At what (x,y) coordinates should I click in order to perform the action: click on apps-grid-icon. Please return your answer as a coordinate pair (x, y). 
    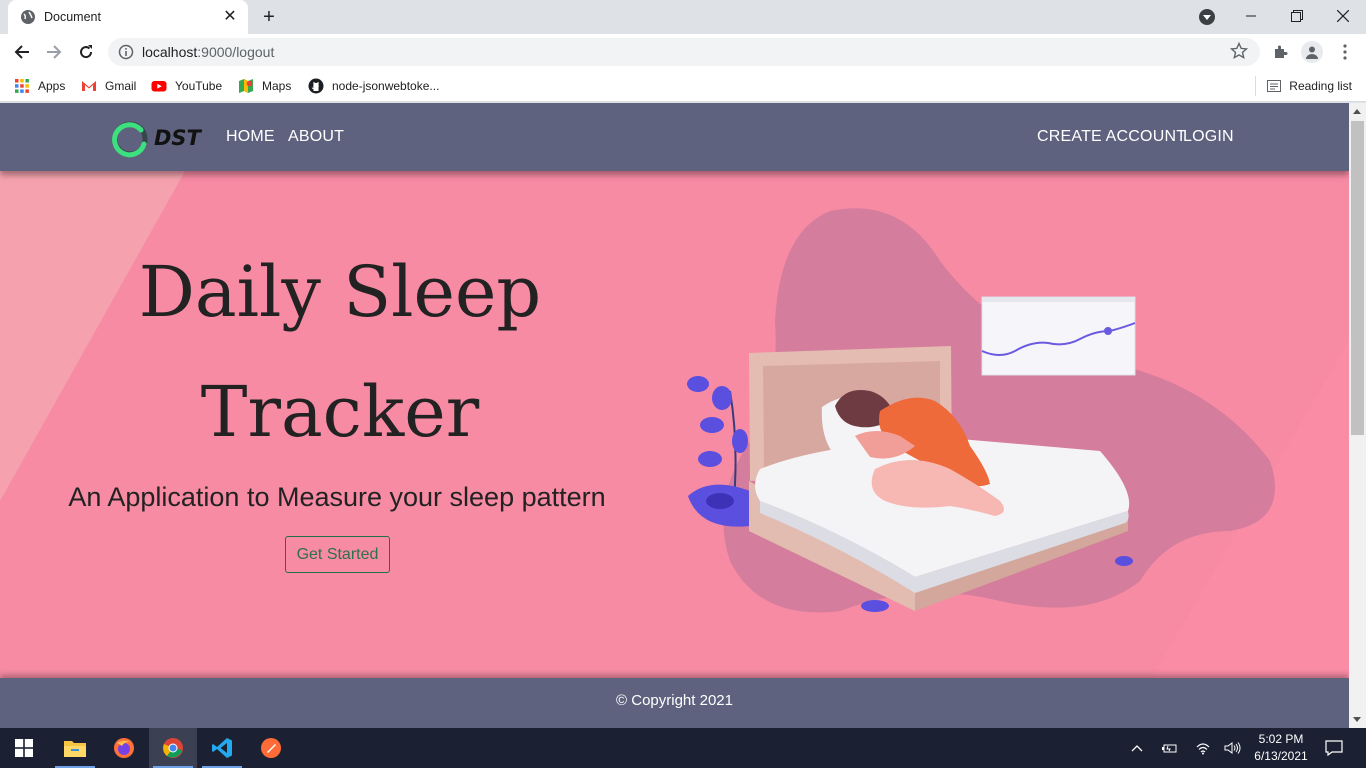
    Looking at the image, I should click on (22, 86).